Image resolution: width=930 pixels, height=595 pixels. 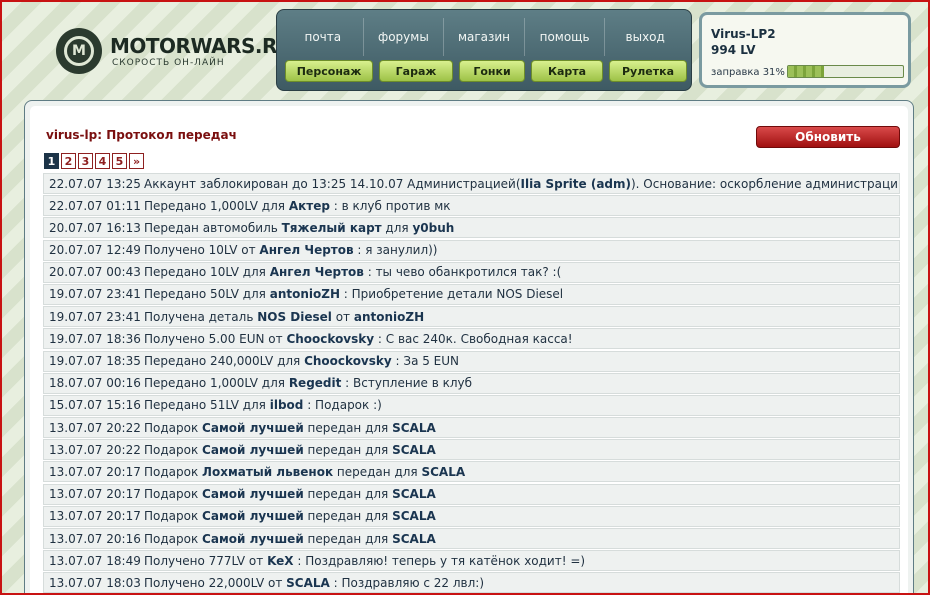 I want to click on log-entity-link: ilbod, so click(x=287, y=405).